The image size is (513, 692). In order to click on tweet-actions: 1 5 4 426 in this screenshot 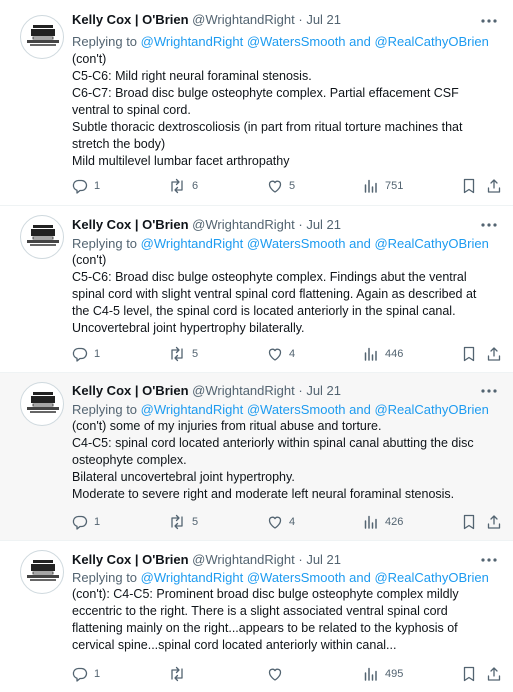, I will do `click(288, 522)`.